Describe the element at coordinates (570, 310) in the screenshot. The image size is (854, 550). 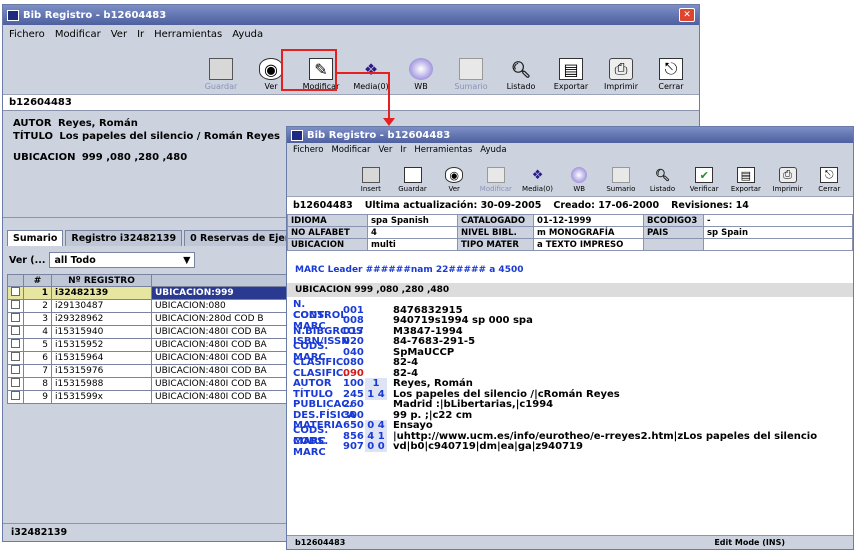
I see `marc-field: N. CONTROL 001 8476832915` at that location.